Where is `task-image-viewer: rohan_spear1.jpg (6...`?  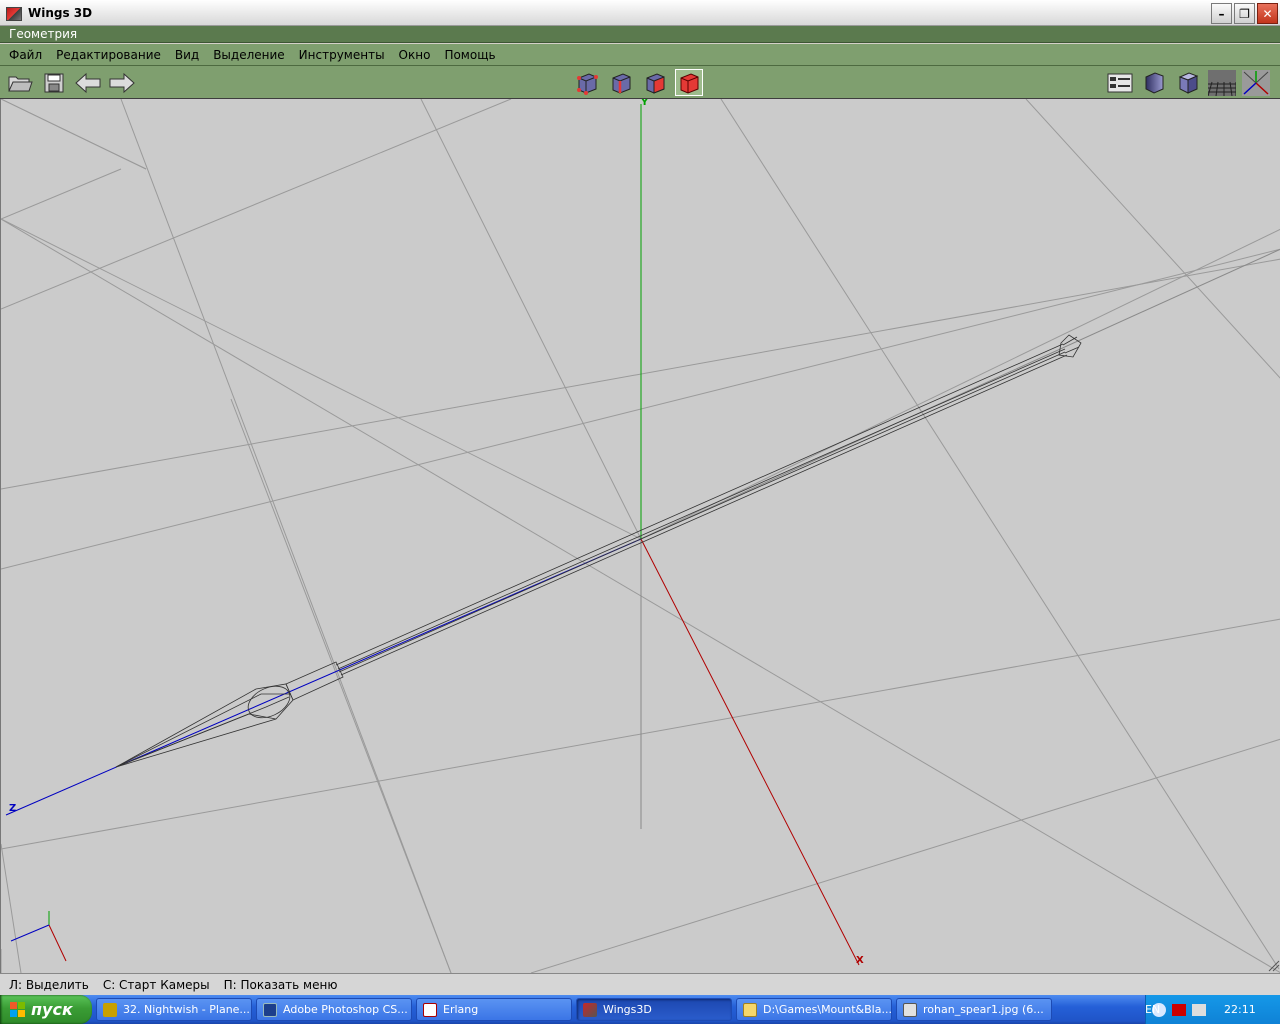 task-image-viewer: rohan_spear1.jpg (6... is located at coordinates (974, 1009).